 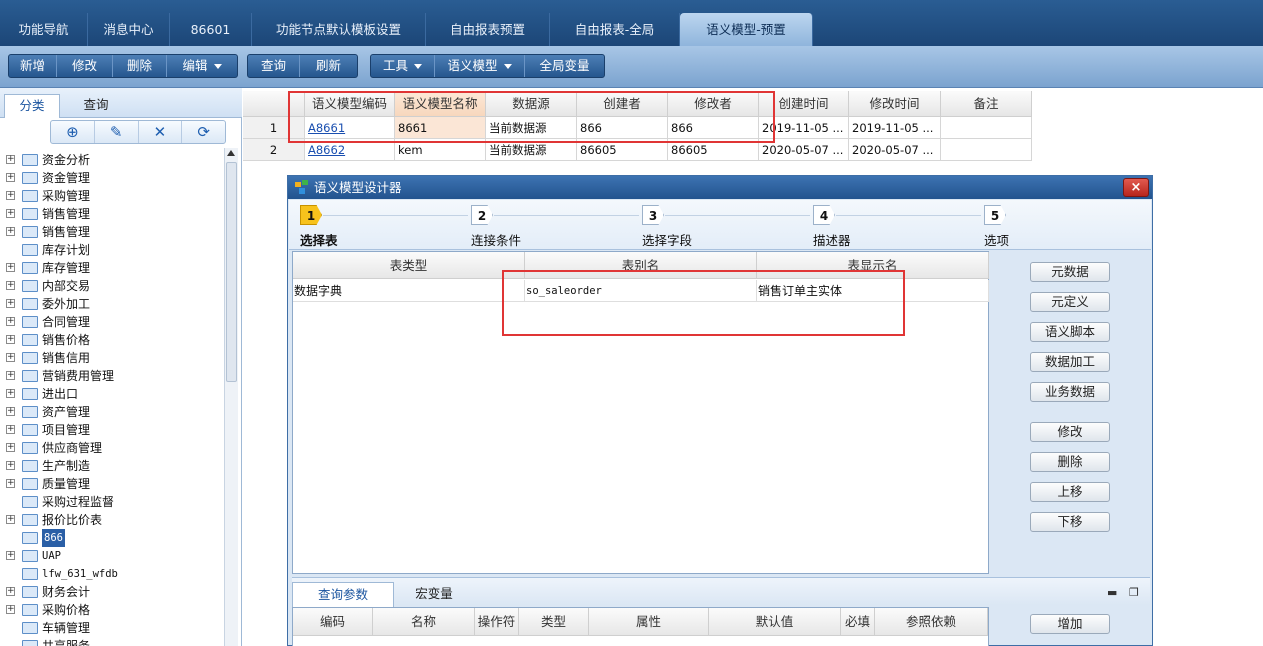 What do you see at coordinates (60, 394) in the screenshot?
I see `tree-node-label: 进出口` at bounding box center [60, 394].